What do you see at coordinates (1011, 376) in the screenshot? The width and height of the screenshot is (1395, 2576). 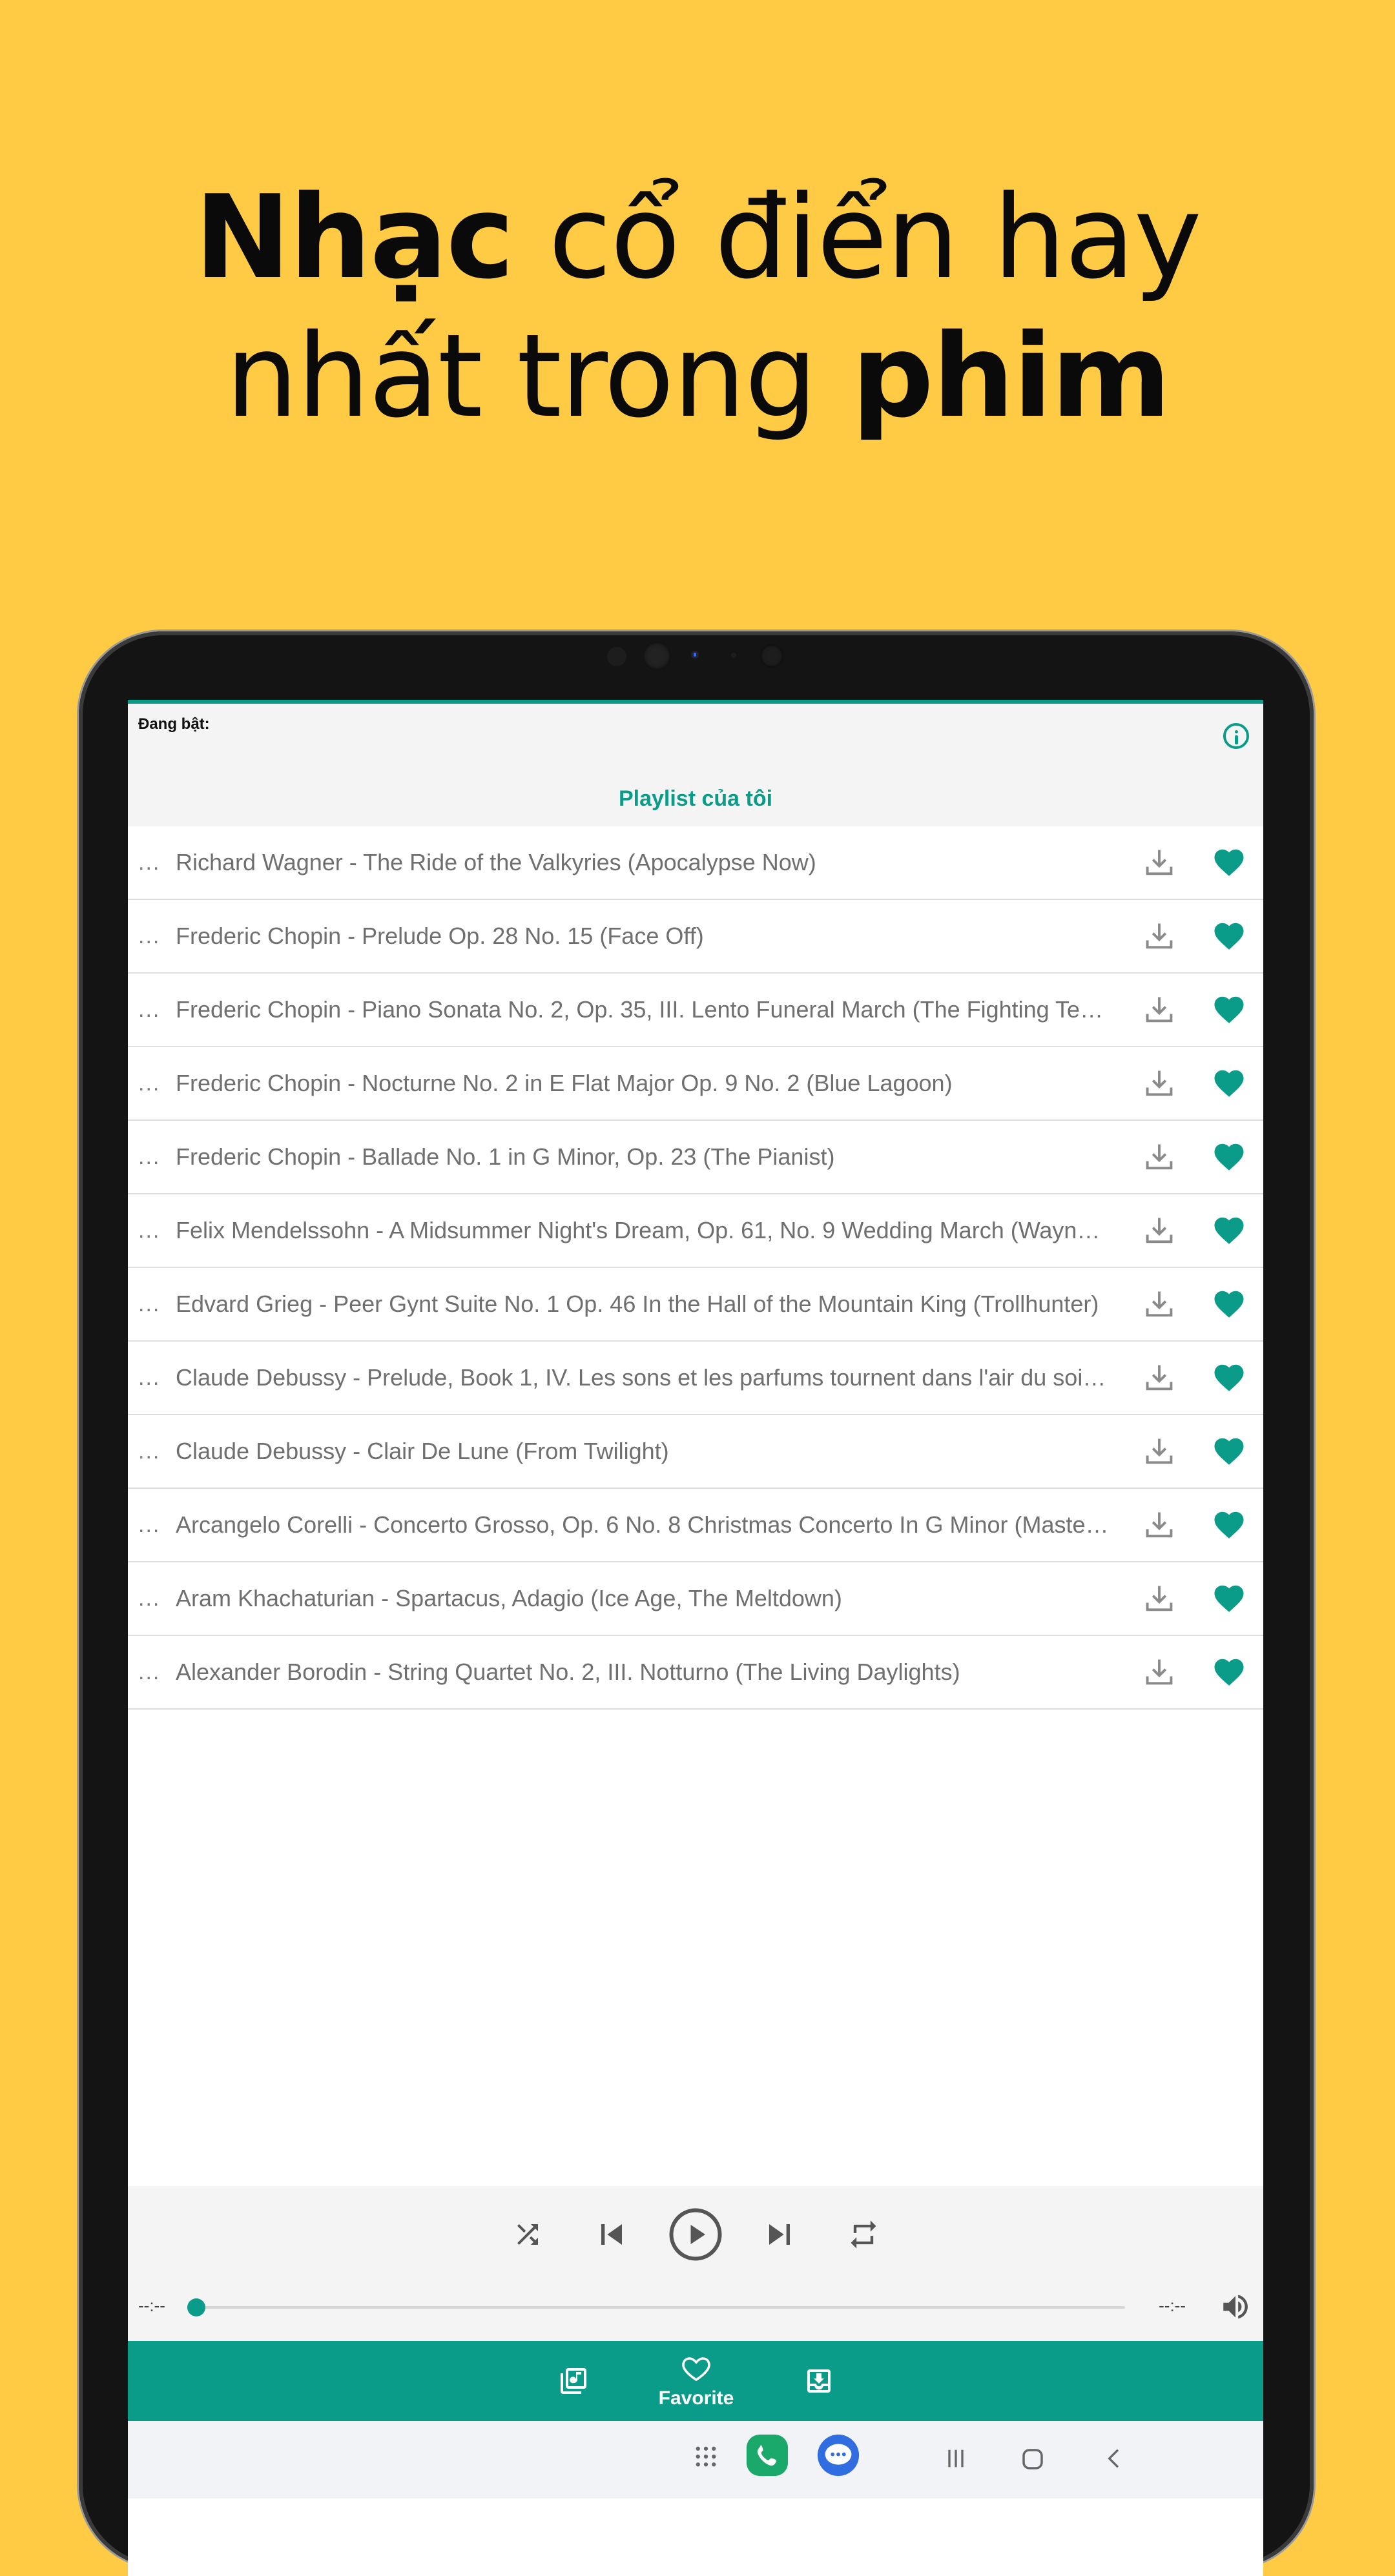 I see `headline-bold-2: phim` at bounding box center [1011, 376].